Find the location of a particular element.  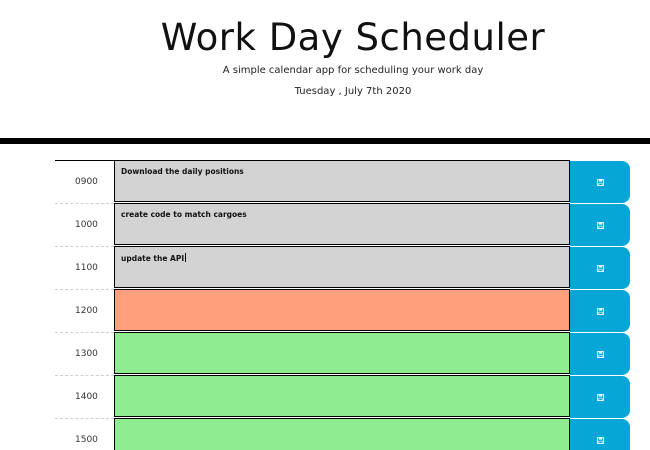

description-text: Download the daily positions is located at coordinates (182, 171).